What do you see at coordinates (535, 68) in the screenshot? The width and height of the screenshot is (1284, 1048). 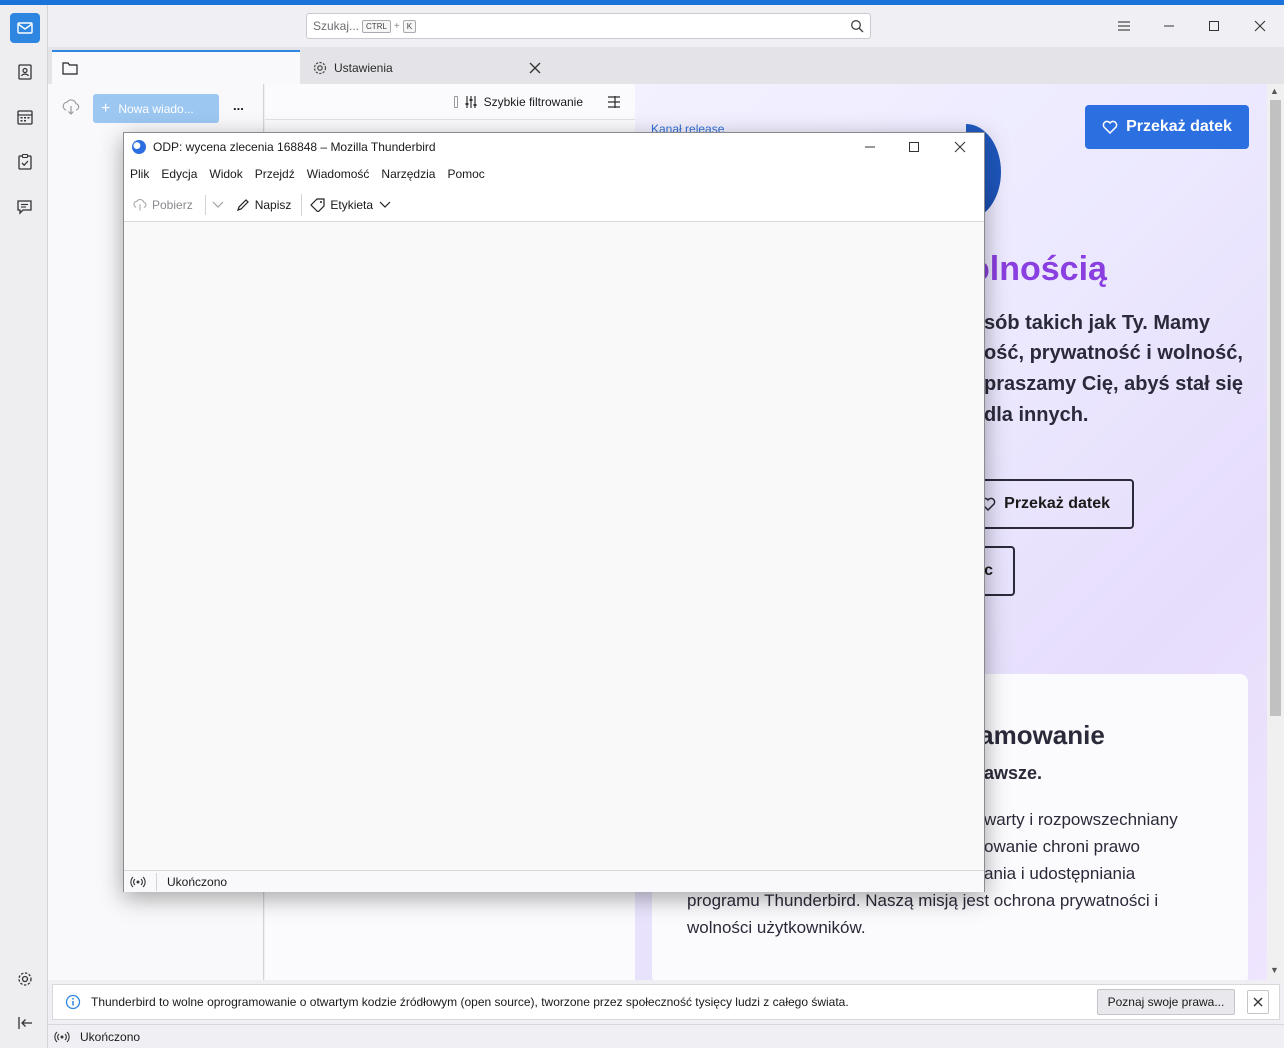 I see `close-tab-icon` at bounding box center [535, 68].